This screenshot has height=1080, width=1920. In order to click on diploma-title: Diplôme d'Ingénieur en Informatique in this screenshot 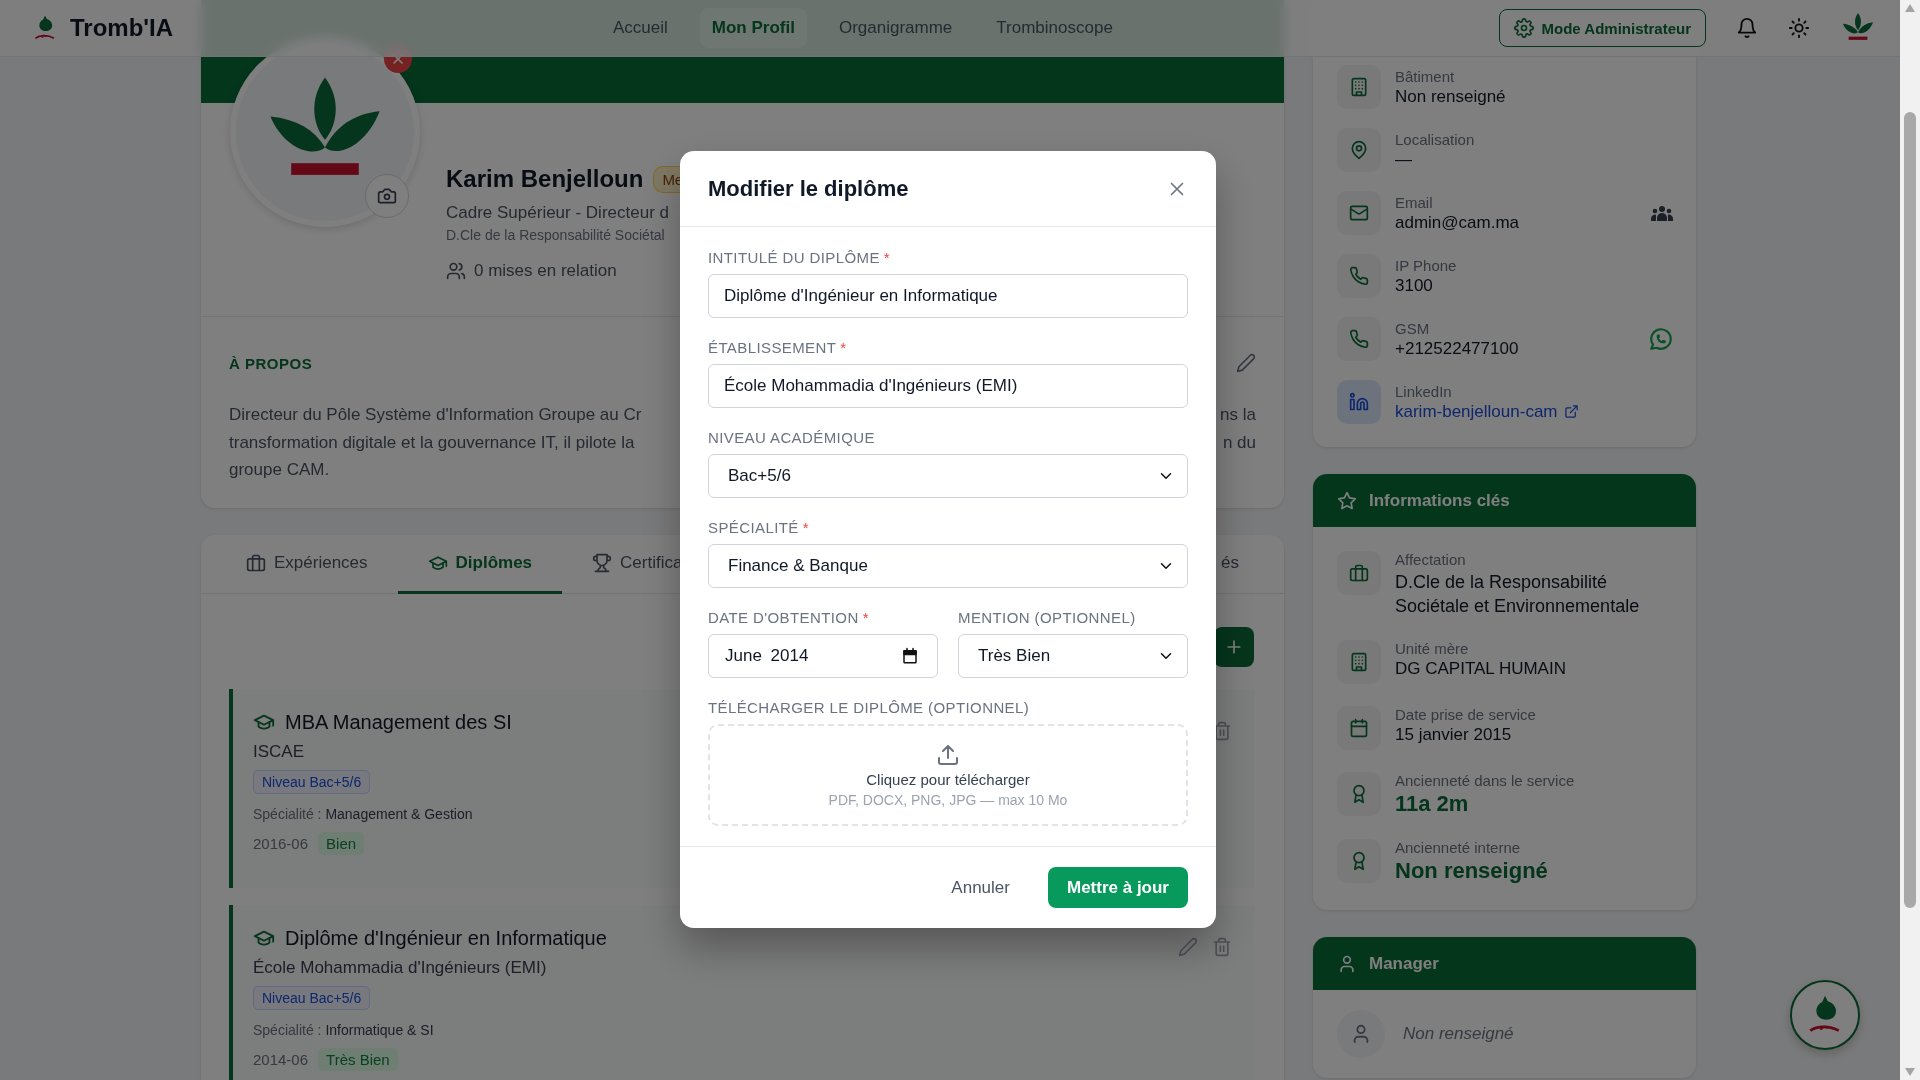, I will do `click(446, 938)`.